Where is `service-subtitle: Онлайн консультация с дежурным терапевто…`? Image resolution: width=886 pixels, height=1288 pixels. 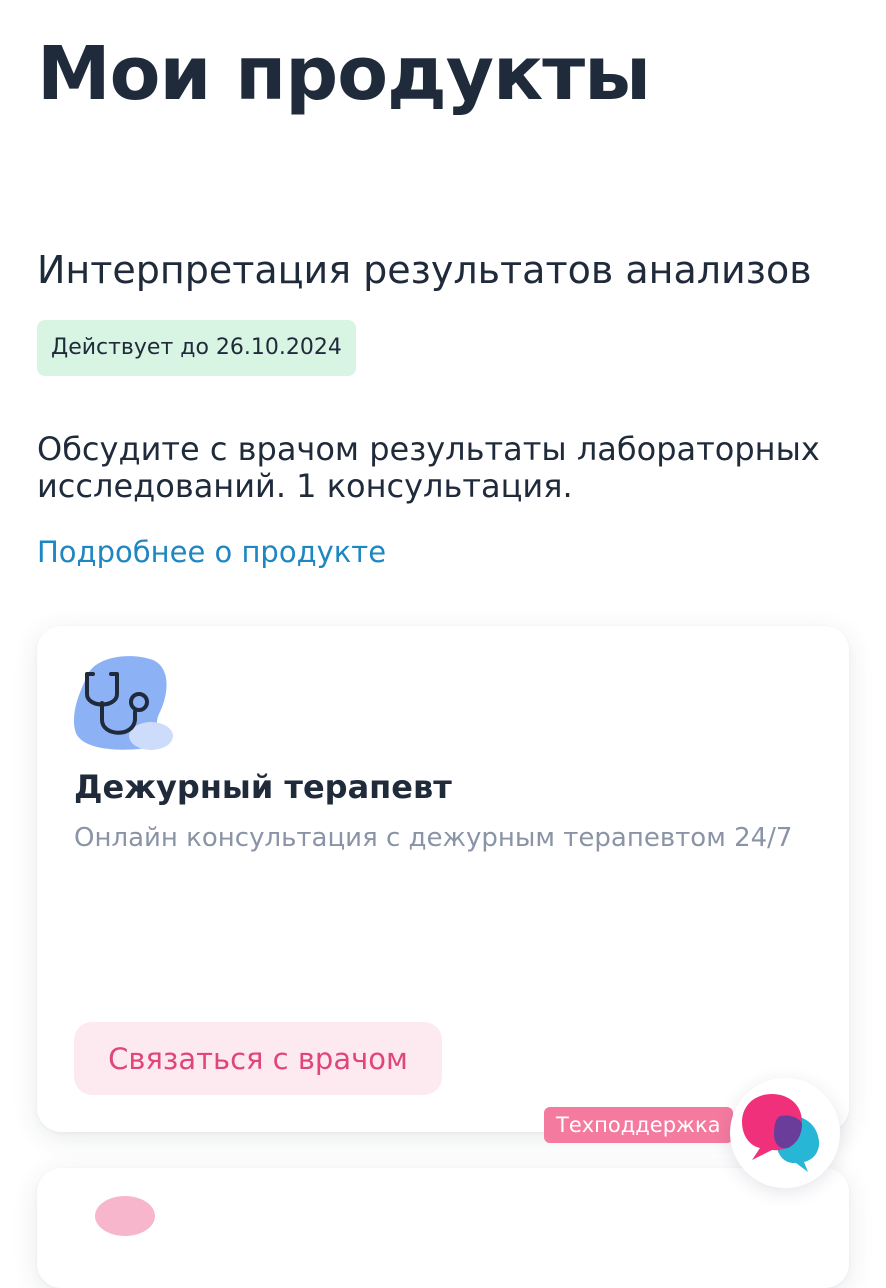 service-subtitle: Онлайн консультация с дежурным терапевто… is located at coordinates (433, 838).